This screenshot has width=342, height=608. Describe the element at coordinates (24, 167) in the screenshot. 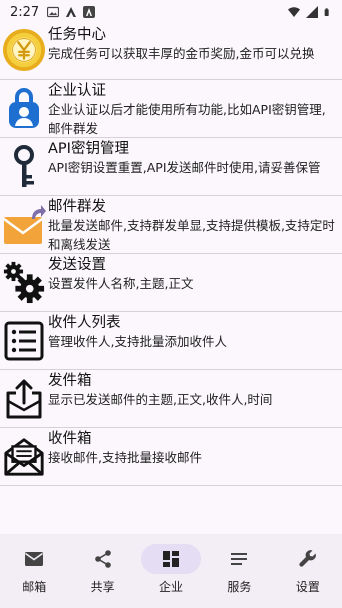

I see `key-icon` at that location.